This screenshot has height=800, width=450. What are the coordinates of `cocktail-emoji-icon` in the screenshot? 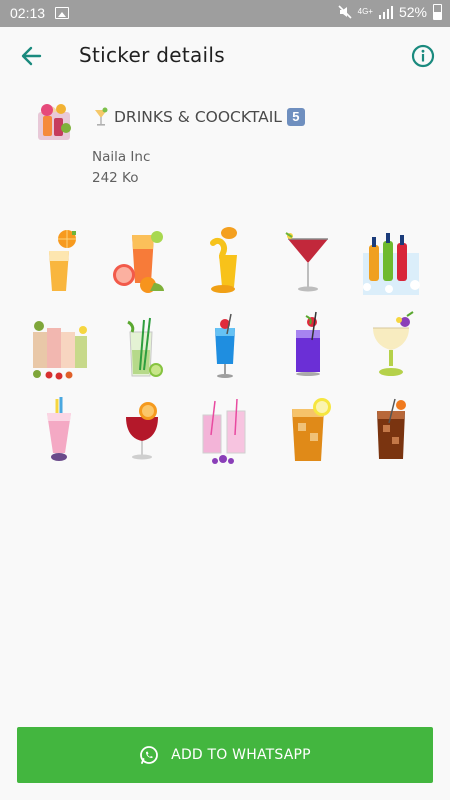 It's located at (101, 116).